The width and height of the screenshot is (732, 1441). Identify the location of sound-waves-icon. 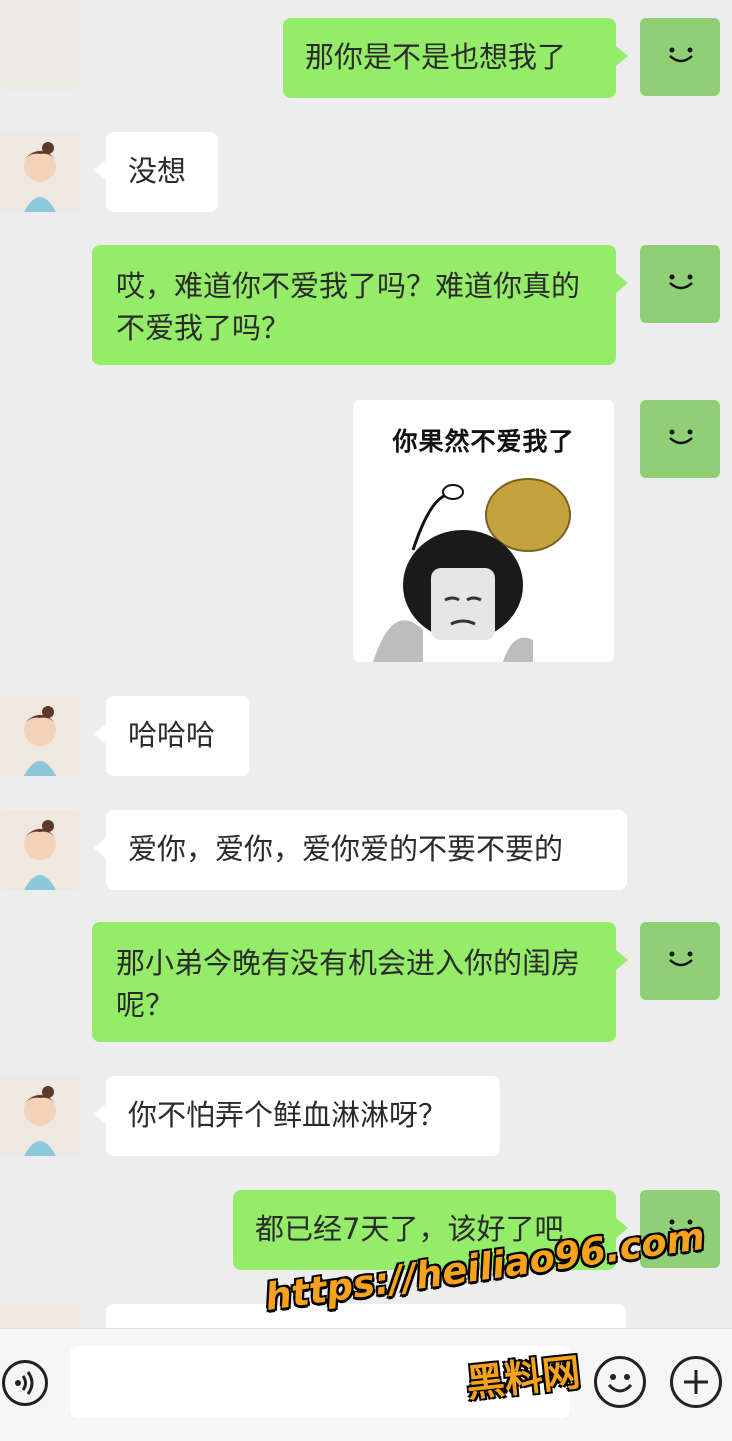
(24, 1383).